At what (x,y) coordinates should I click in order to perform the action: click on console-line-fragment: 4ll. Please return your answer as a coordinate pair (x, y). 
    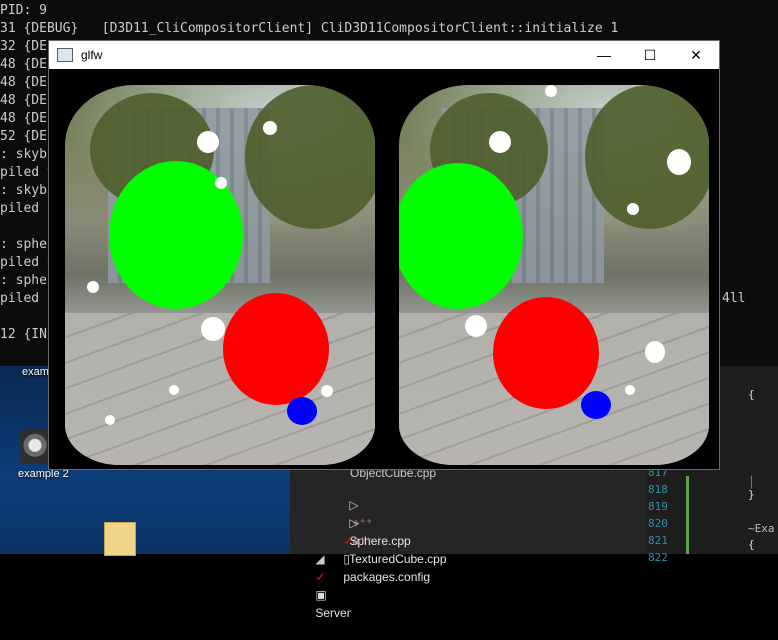
    Looking at the image, I should click on (734, 298).